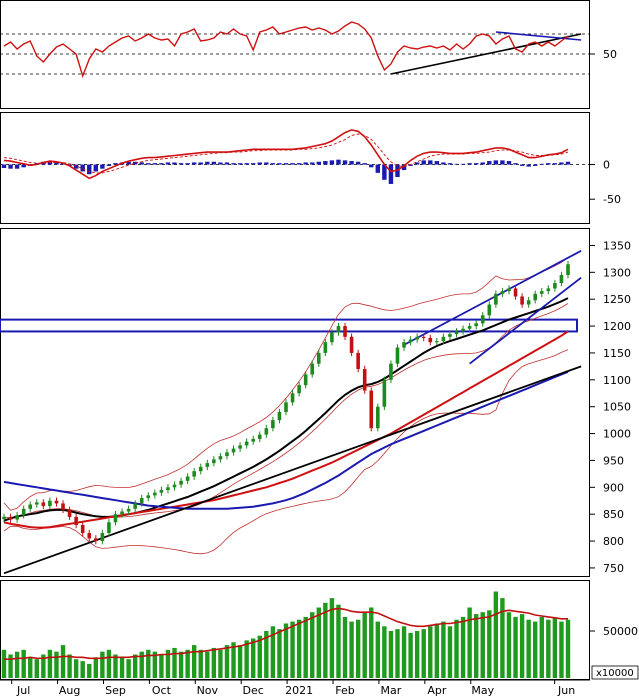 Image resolution: width=639 pixels, height=698 pixels. What do you see at coordinates (612, 199) in the screenshot?
I see `macd-tick-minus50: -50` at bounding box center [612, 199].